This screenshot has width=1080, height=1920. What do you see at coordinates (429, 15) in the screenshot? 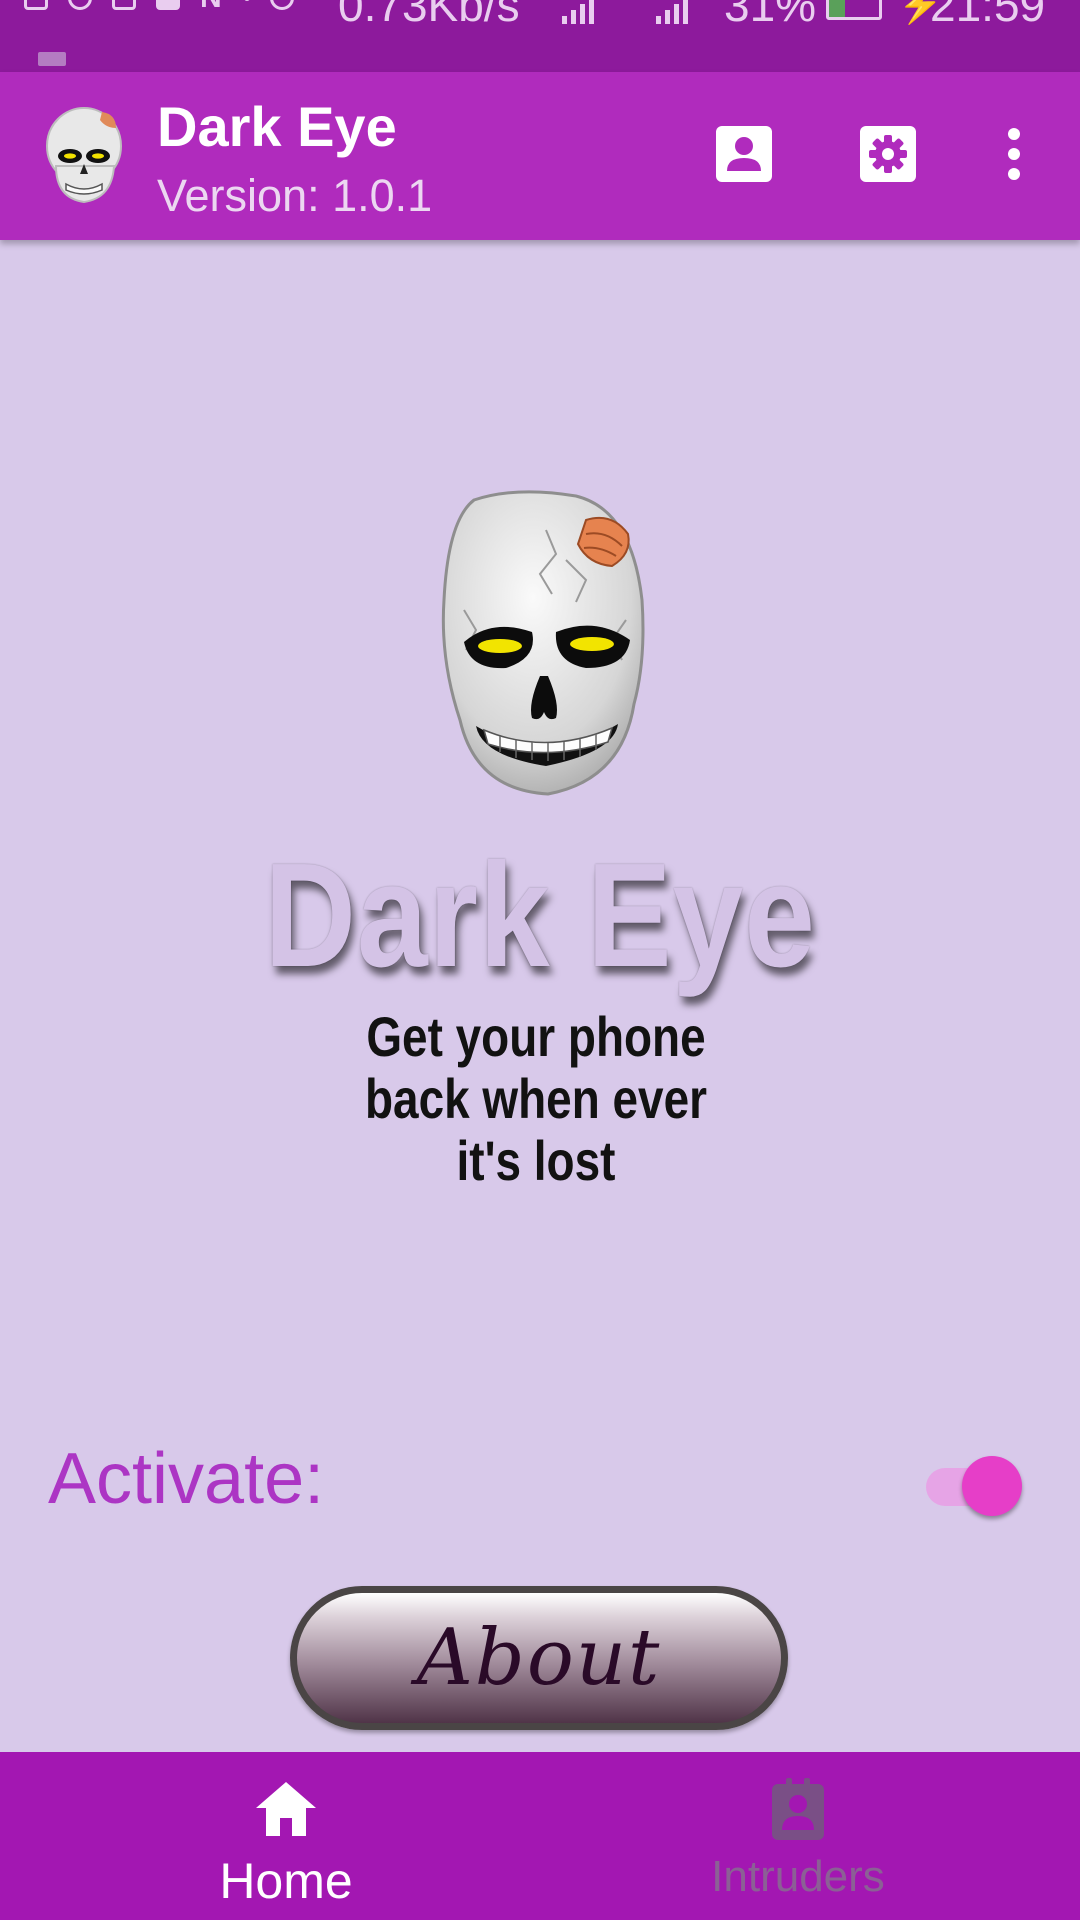
I see `network-speed: 0.73Kb/s` at bounding box center [429, 15].